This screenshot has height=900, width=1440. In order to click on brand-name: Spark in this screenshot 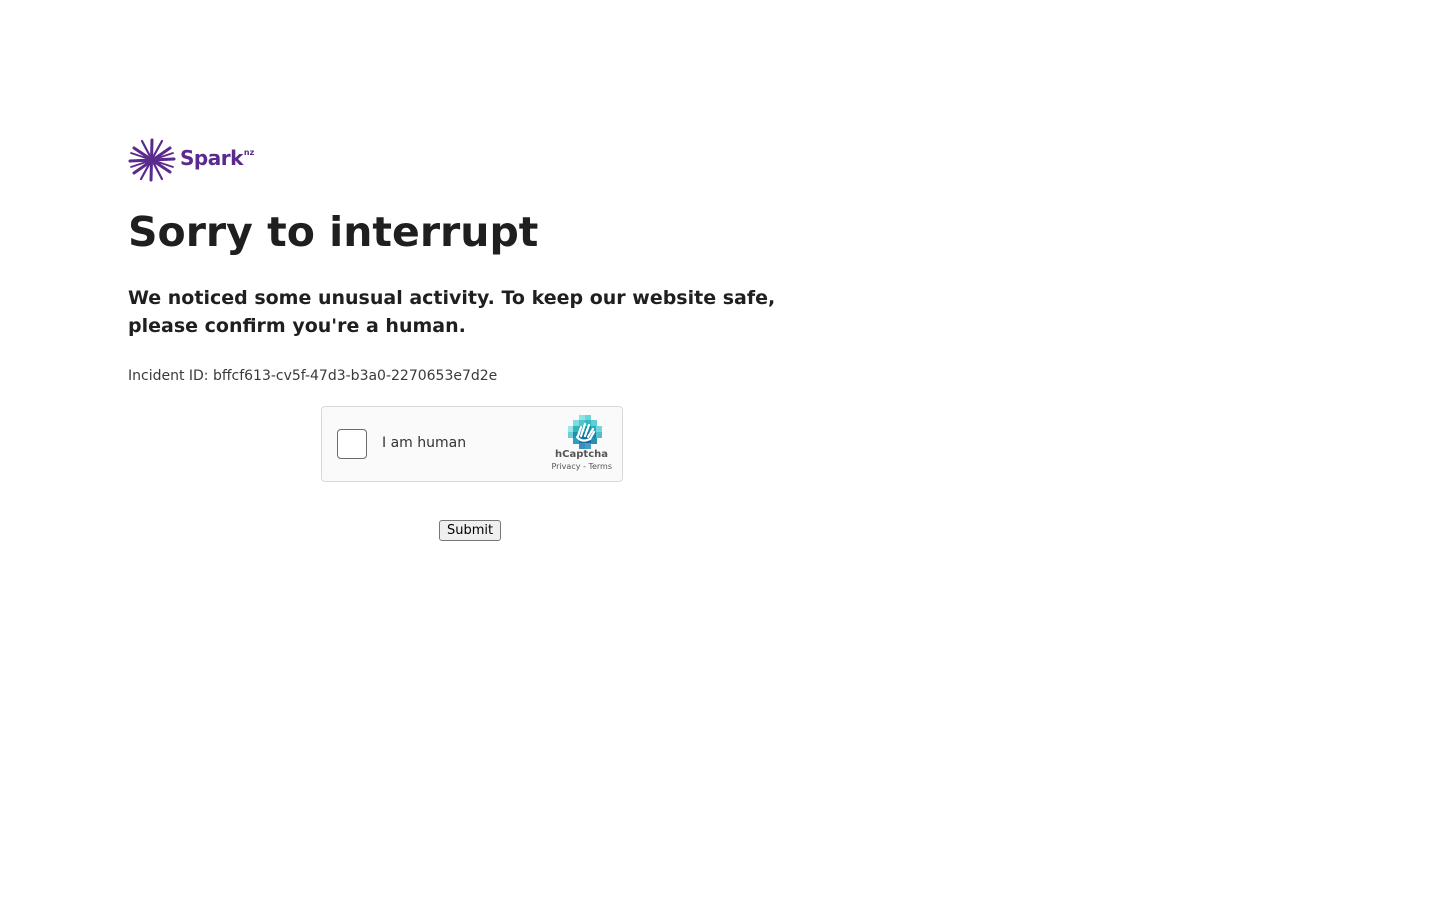, I will do `click(211, 158)`.